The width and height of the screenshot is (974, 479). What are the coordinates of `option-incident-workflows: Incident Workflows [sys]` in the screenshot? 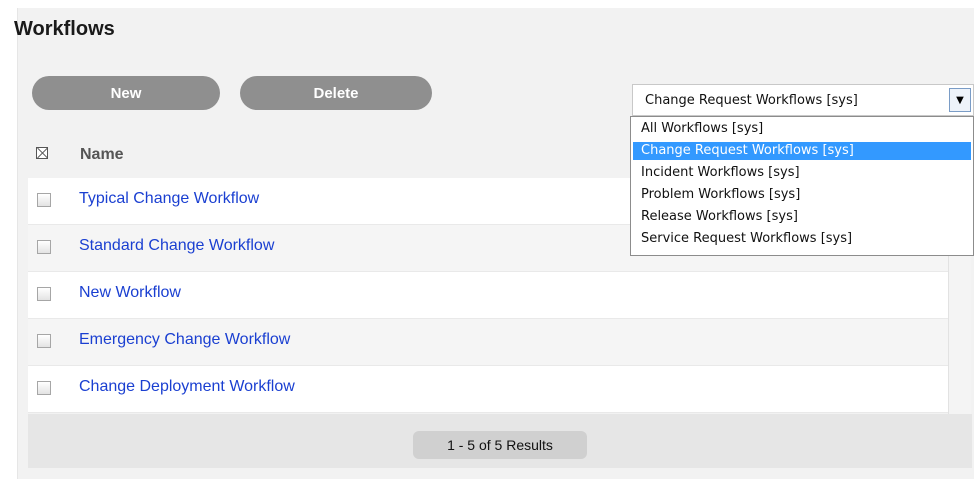 It's located at (802, 173).